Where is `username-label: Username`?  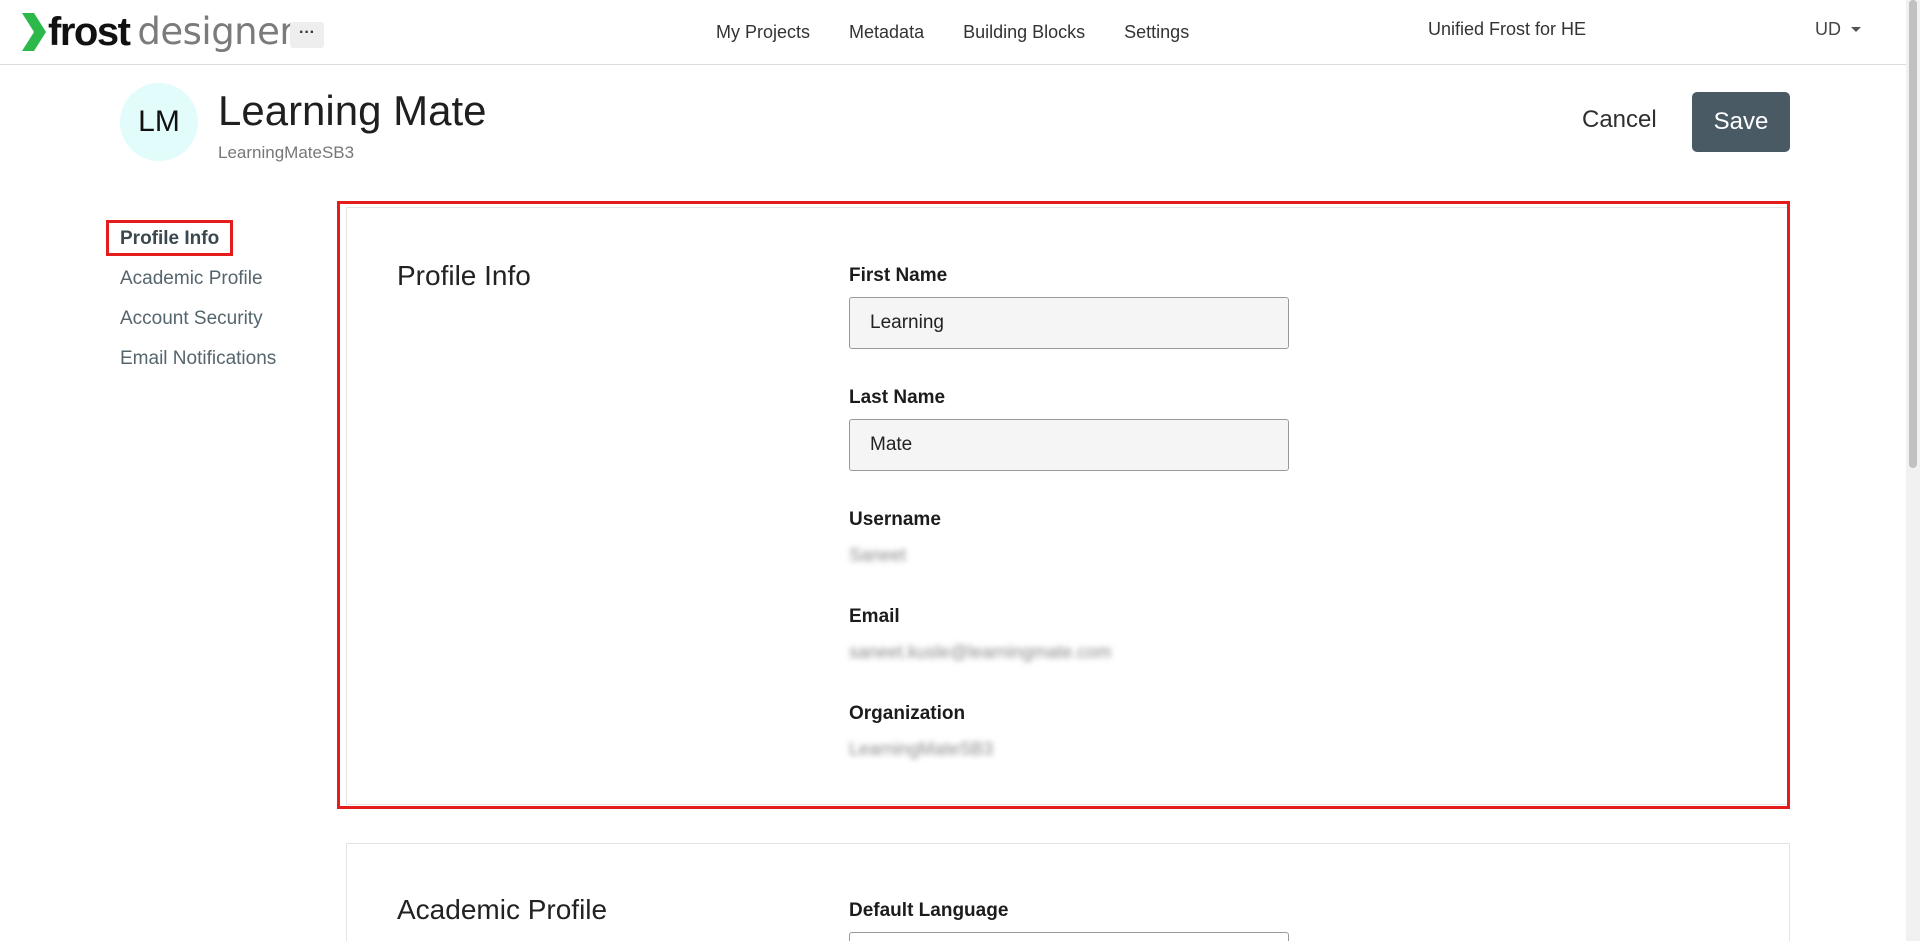 username-label: Username is located at coordinates (895, 519).